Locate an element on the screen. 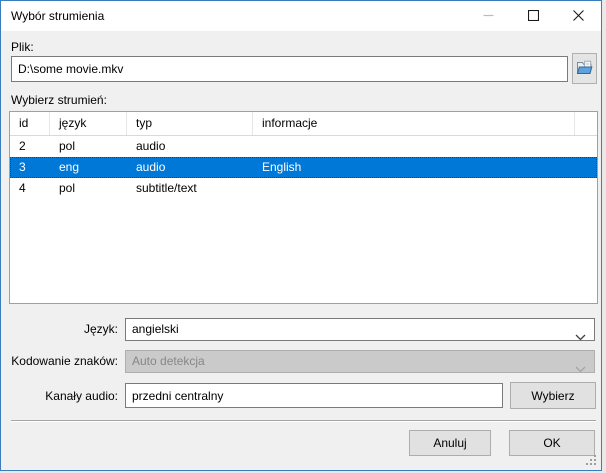  close-button is located at coordinates (578, 16).